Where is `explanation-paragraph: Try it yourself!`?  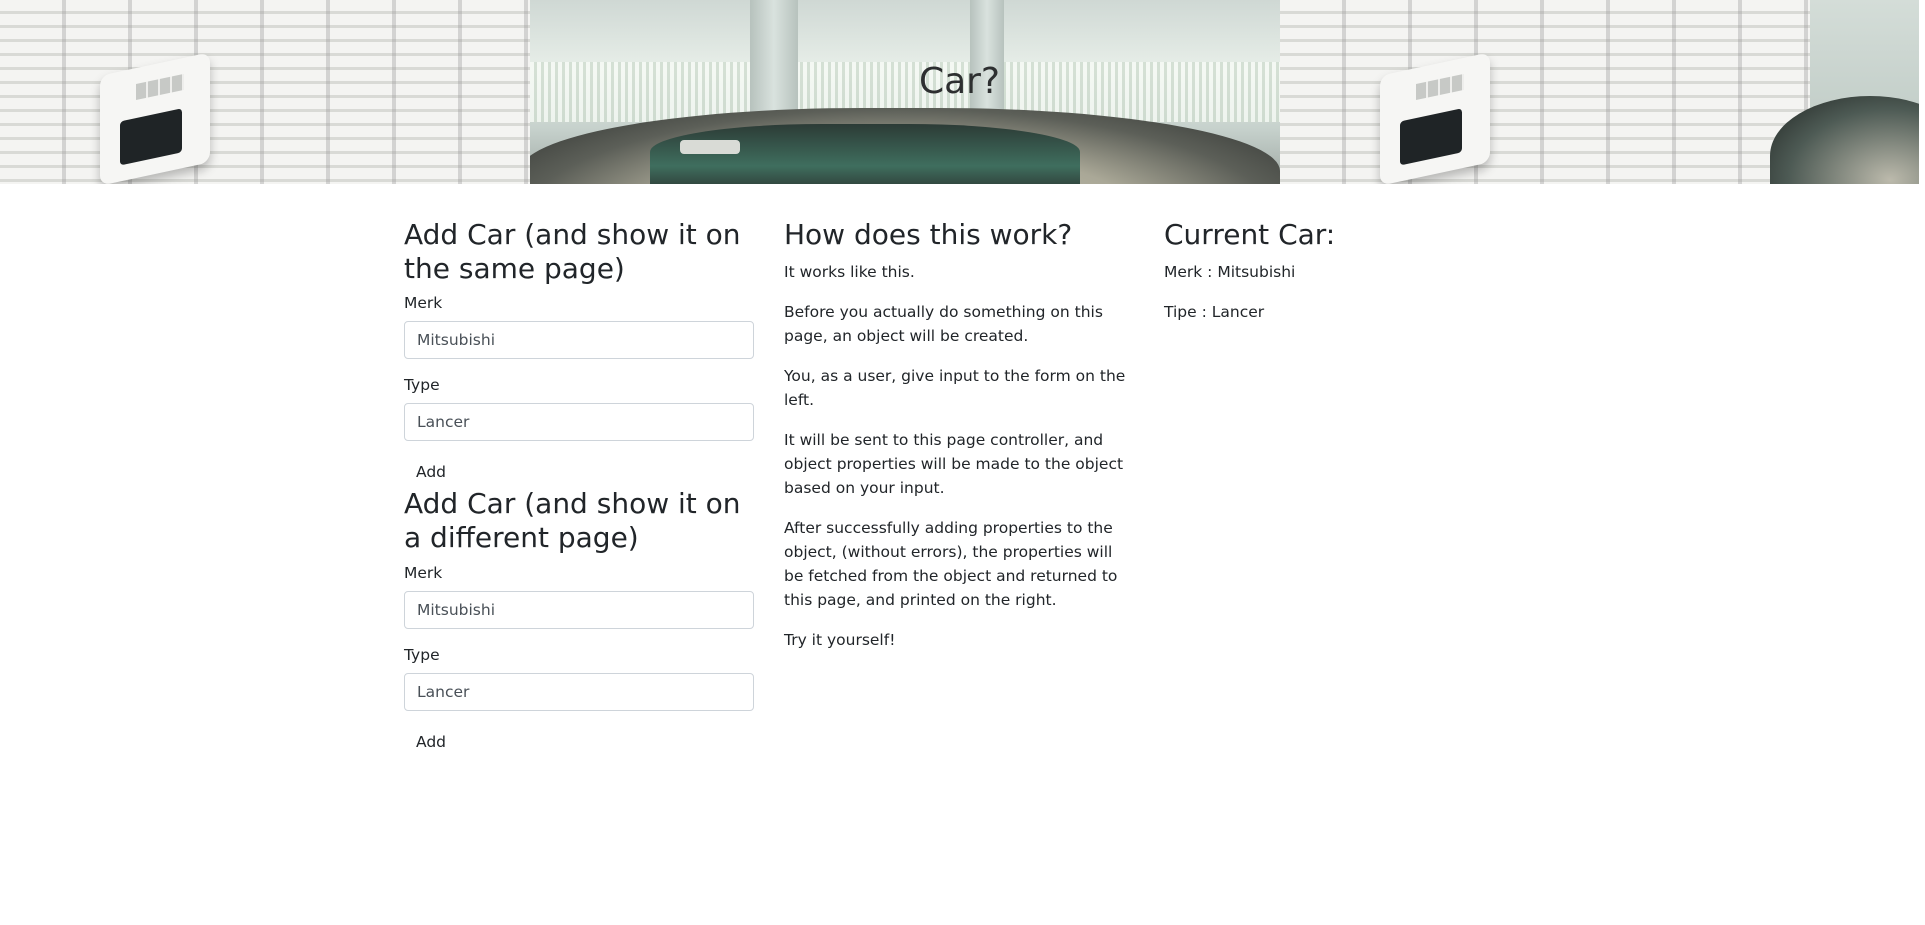 explanation-paragraph: Try it yourself! is located at coordinates (840, 639).